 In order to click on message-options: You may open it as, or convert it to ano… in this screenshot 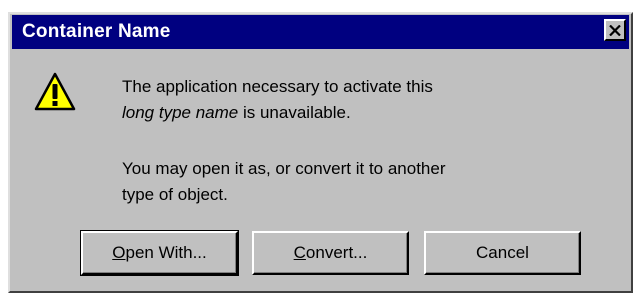, I will do `click(284, 182)`.